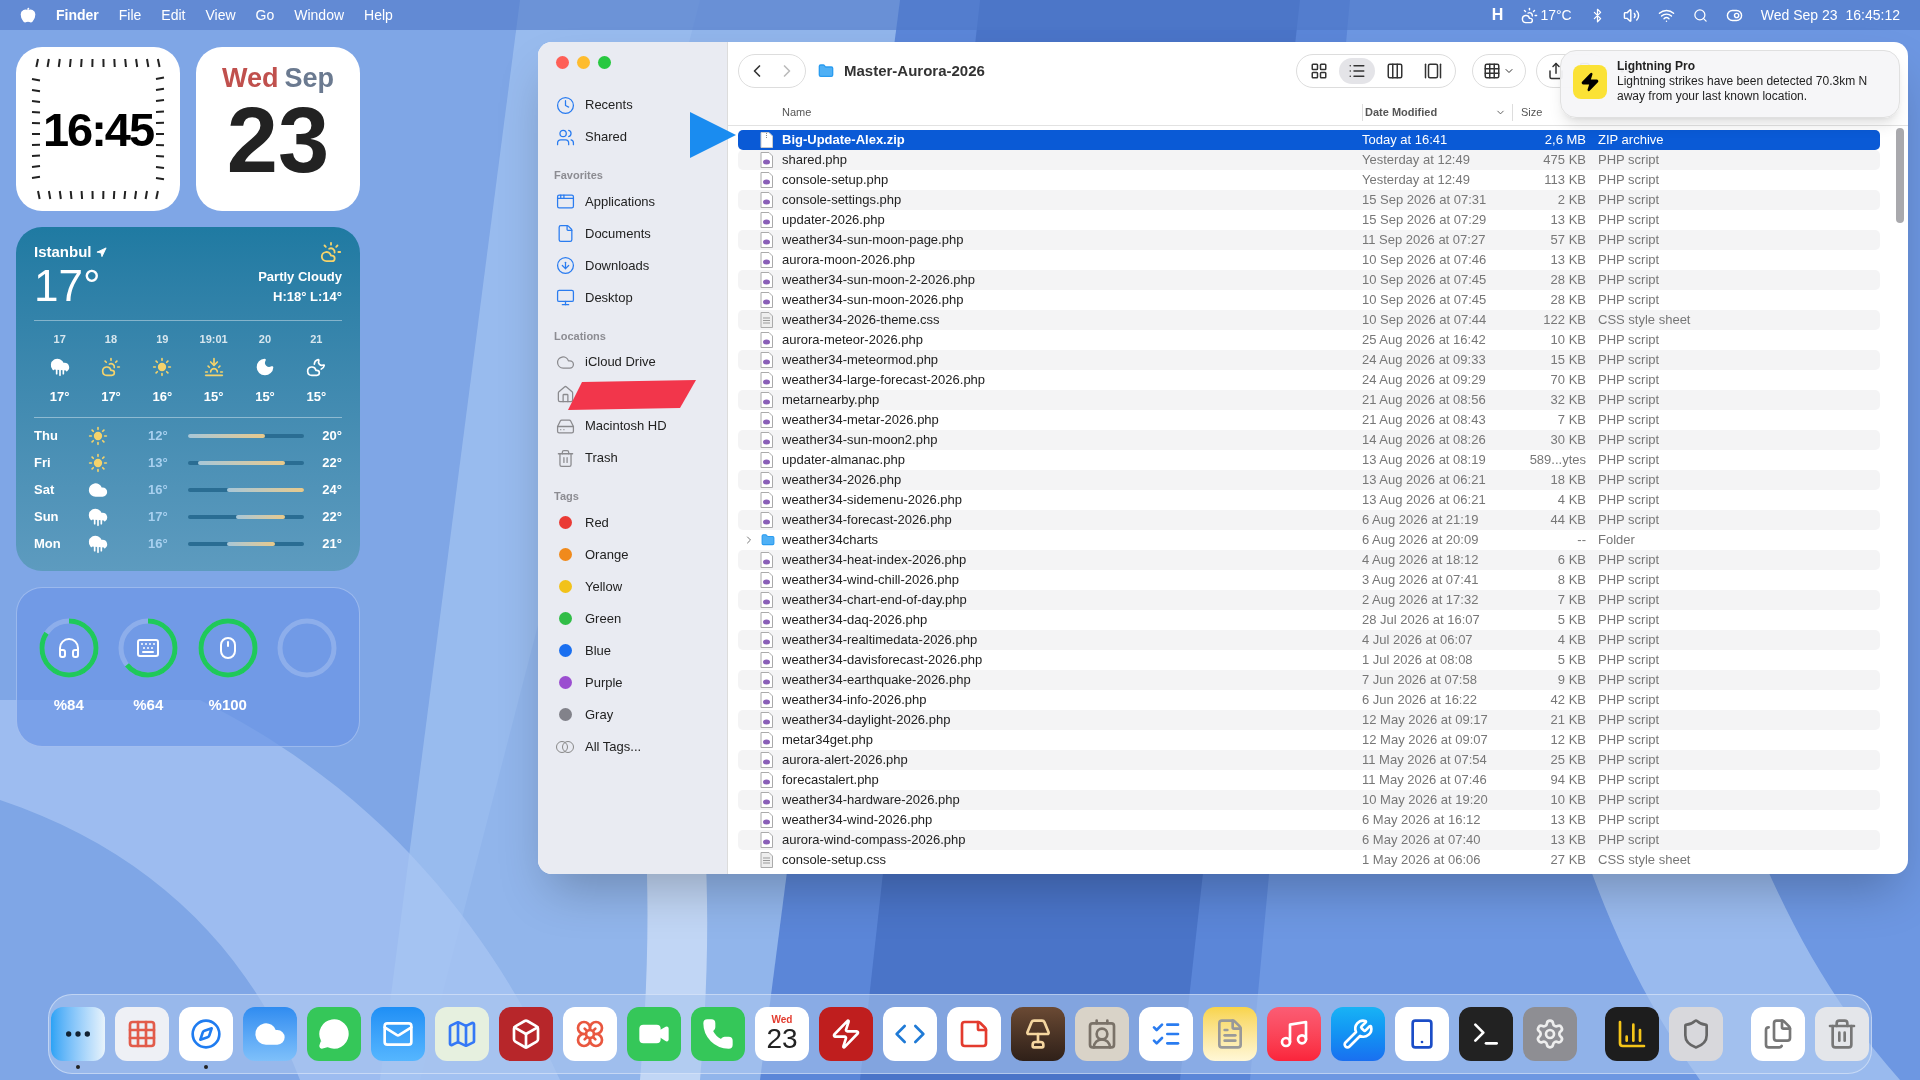 This screenshot has height=1080, width=1920. What do you see at coordinates (632, 233) in the screenshot?
I see `sidebar-item: Documents` at bounding box center [632, 233].